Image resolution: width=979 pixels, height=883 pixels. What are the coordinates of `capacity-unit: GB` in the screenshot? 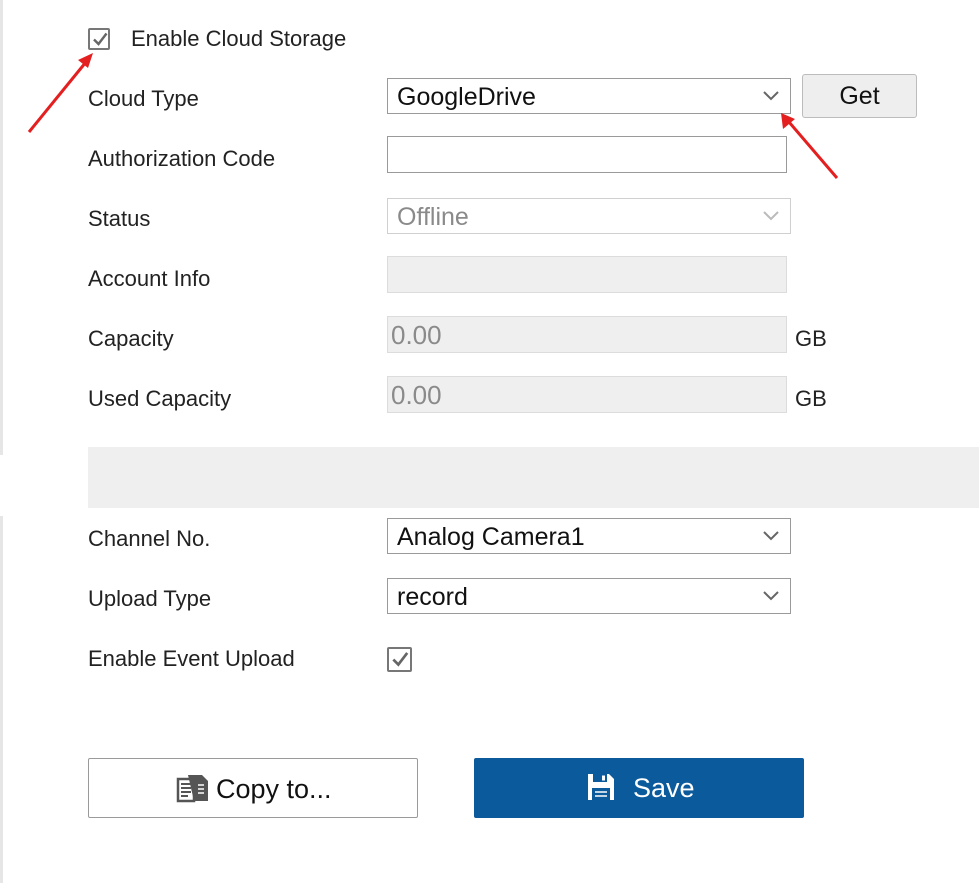 It's located at (811, 338).